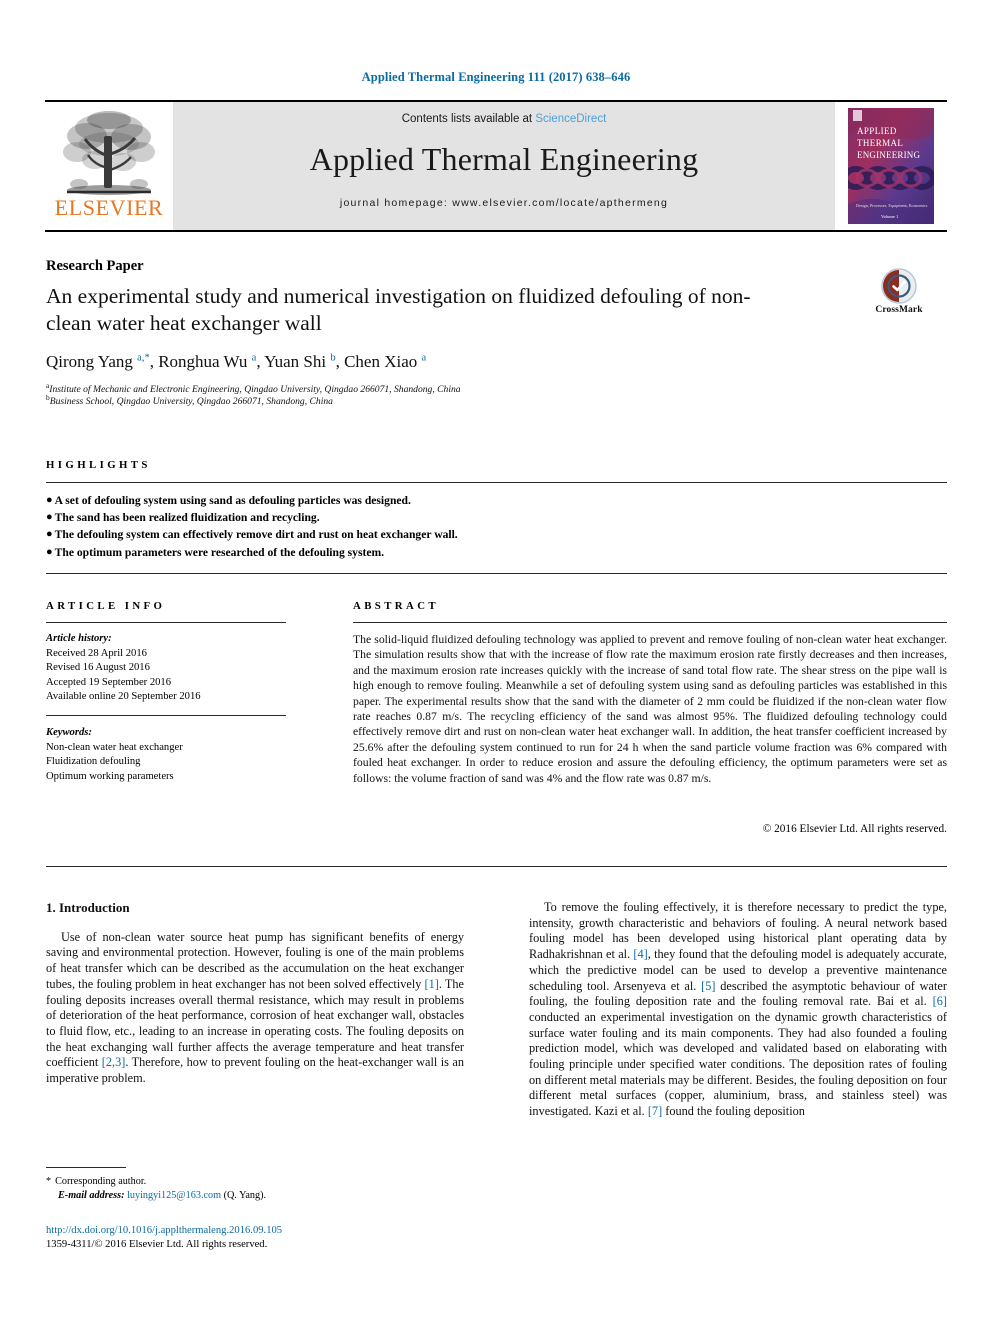  I want to click on corresponding-author-text: Corresponding author., so click(101, 1181).